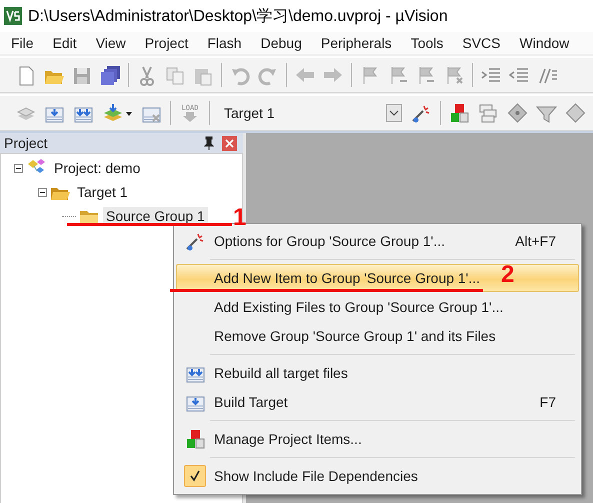  Describe the element at coordinates (65, 43) in the screenshot. I see `menu-bar-item: Edit` at that location.